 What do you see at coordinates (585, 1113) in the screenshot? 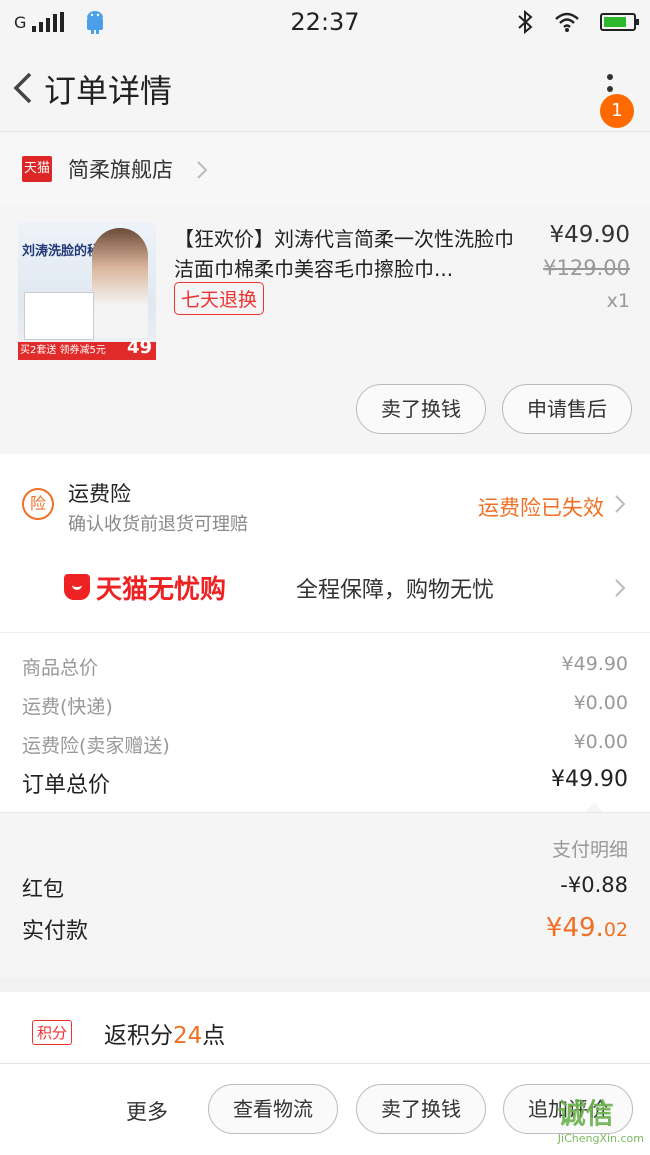
I see `watermark-cn: 诚信` at bounding box center [585, 1113].